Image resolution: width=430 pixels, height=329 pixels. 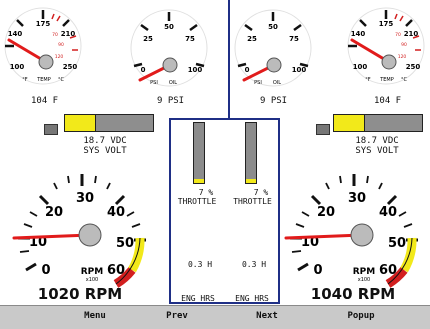 What do you see at coordinates (109, 123) in the screenshot?
I see `volt-bar-left` at bounding box center [109, 123].